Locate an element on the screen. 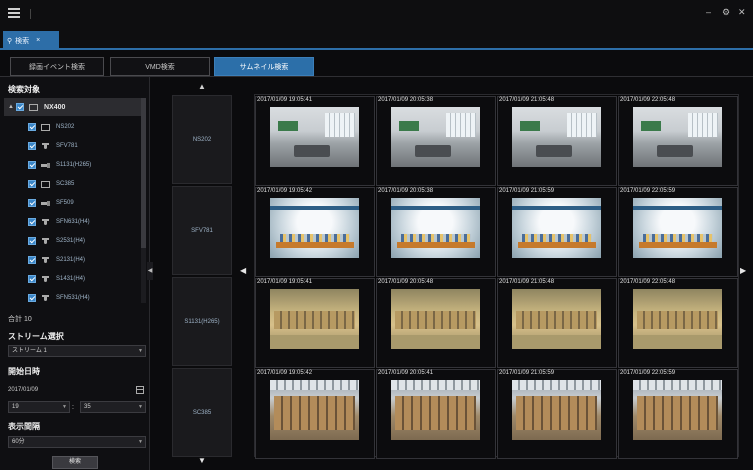  tree-item: NS202 is located at coordinates (74, 127).